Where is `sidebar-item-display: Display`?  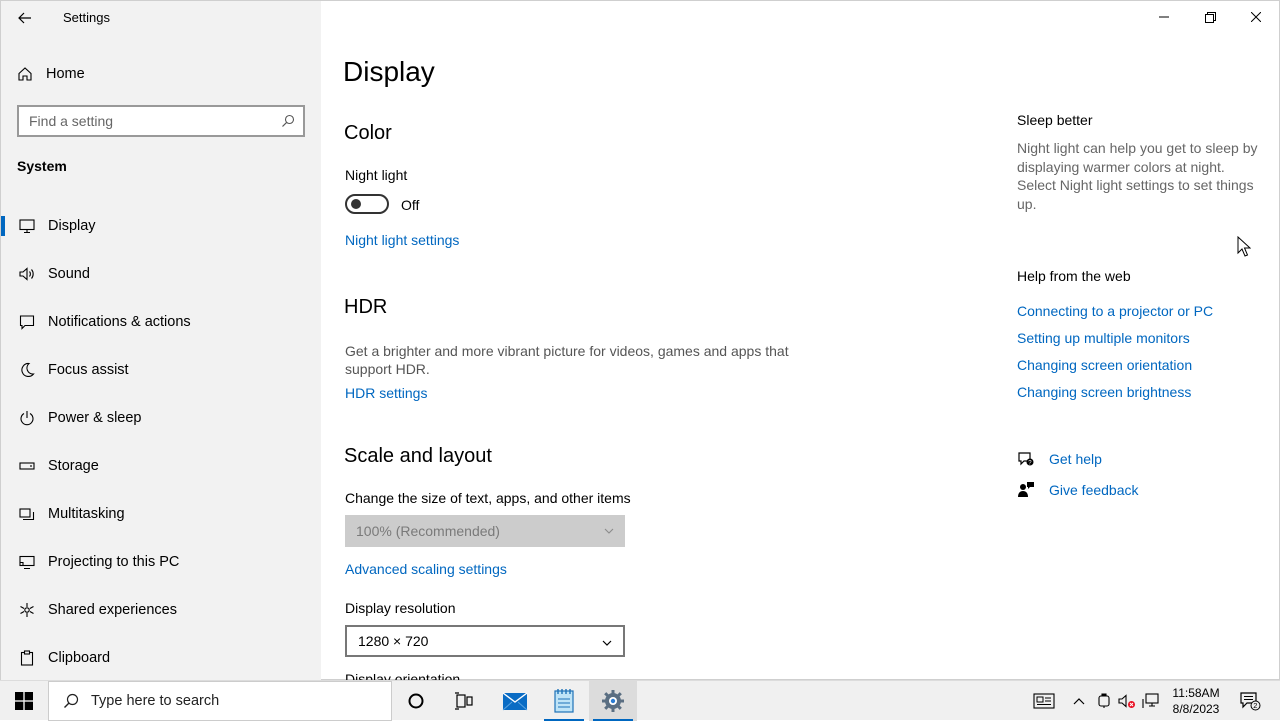
sidebar-item-display: Display is located at coordinates (161, 226).